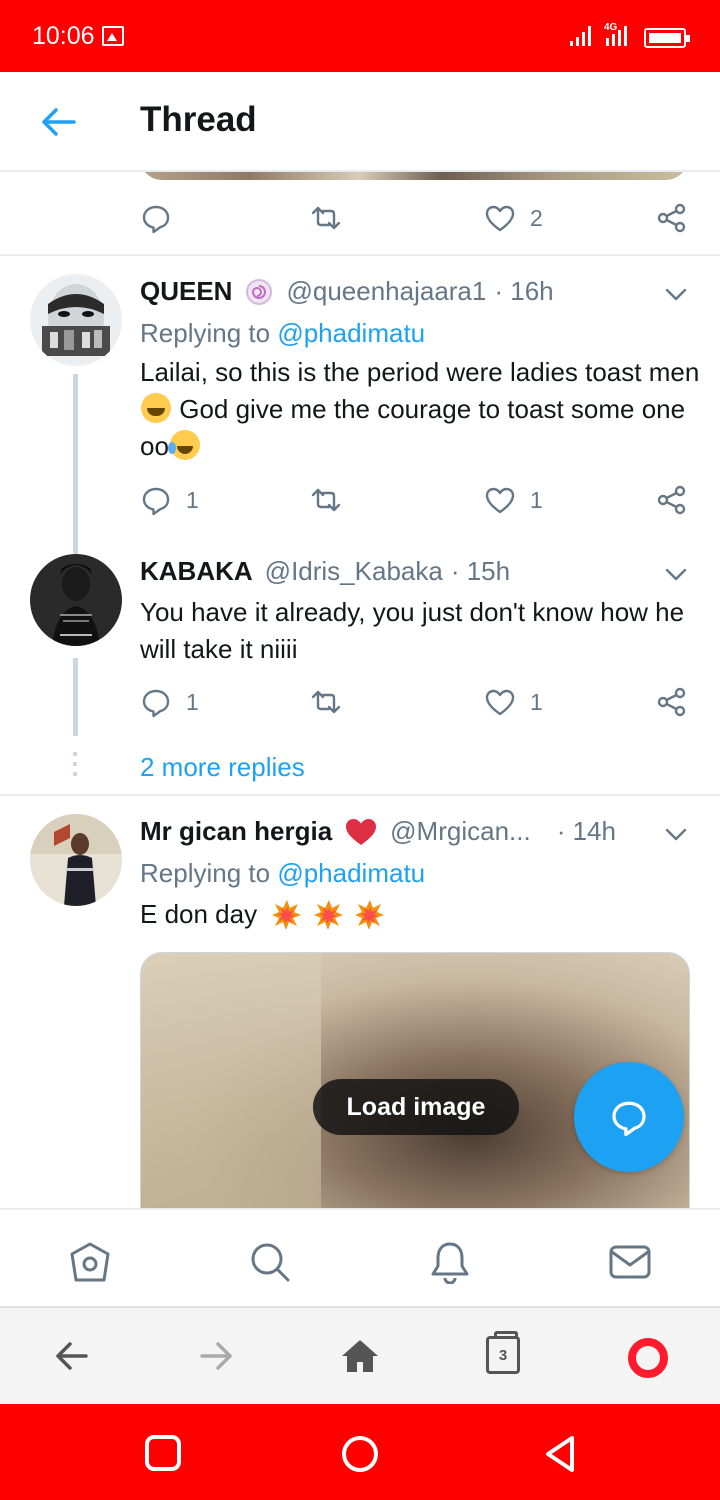  Describe the element at coordinates (58, 122) in the screenshot. I see `back-arrow-icon` at that location.